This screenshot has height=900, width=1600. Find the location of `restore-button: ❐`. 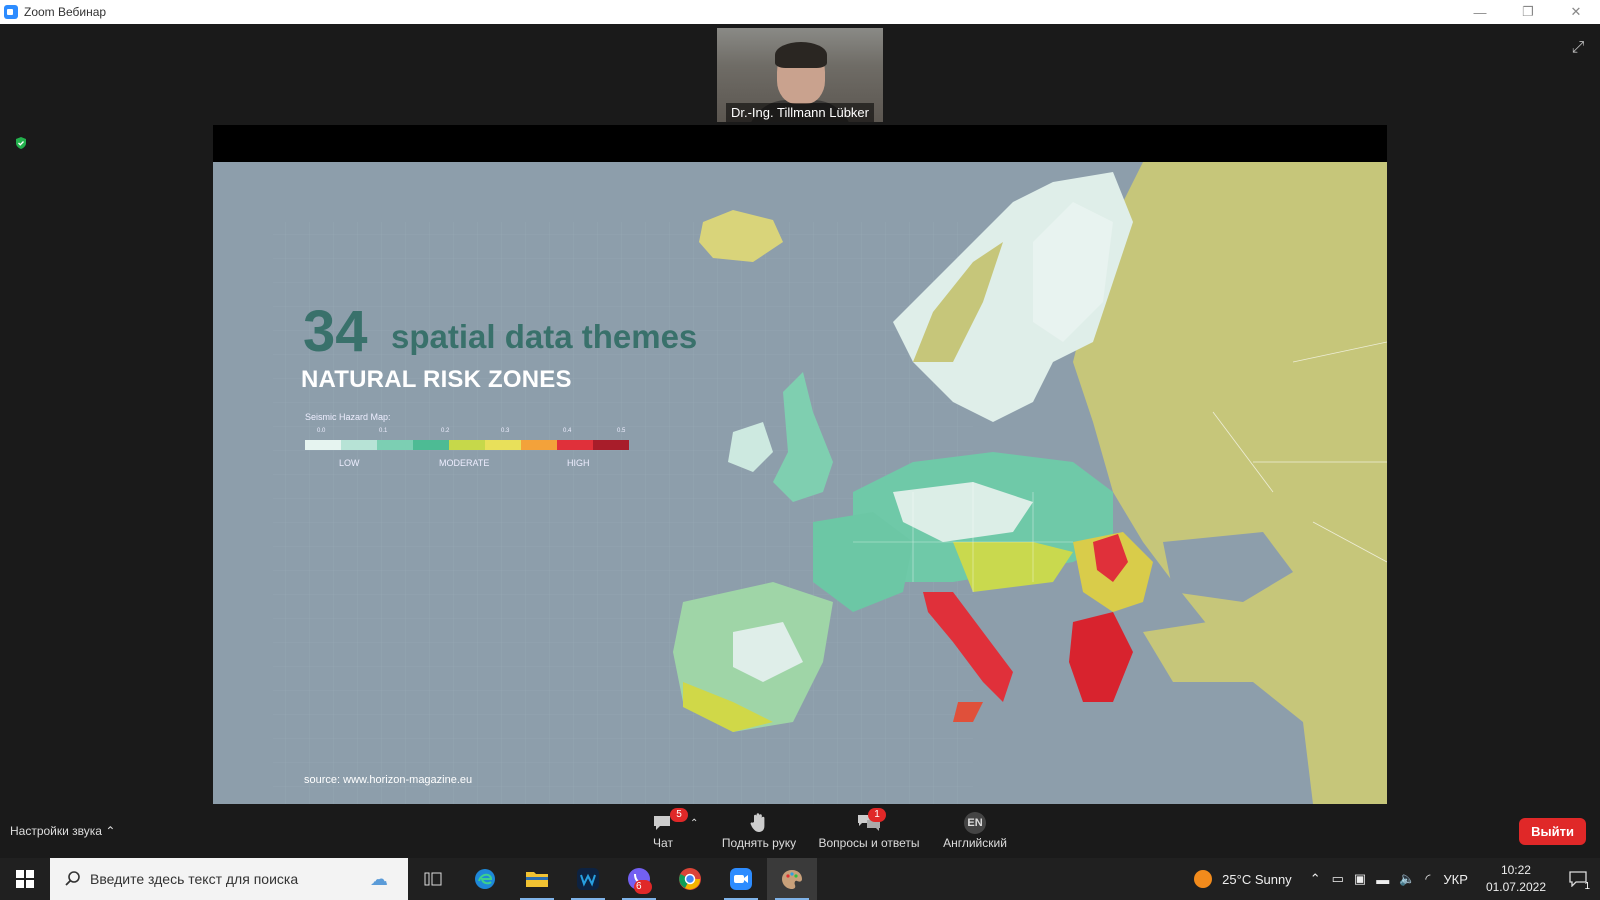

restore-button: ❐ is located at coordinates (1528, 12).